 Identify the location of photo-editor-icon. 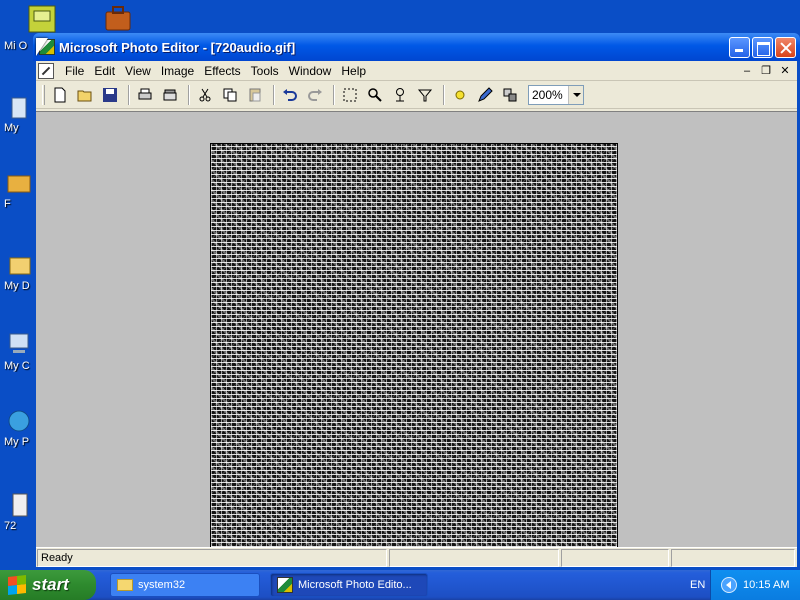
(285, 585).